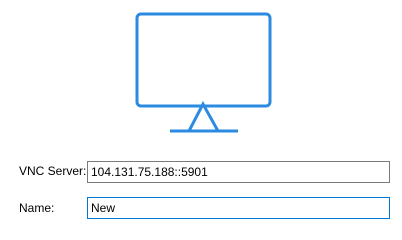 The height and width of the screenshot is (240, 402). I want to click on vnc-server-label: VNC Server:, so click(53, 171).